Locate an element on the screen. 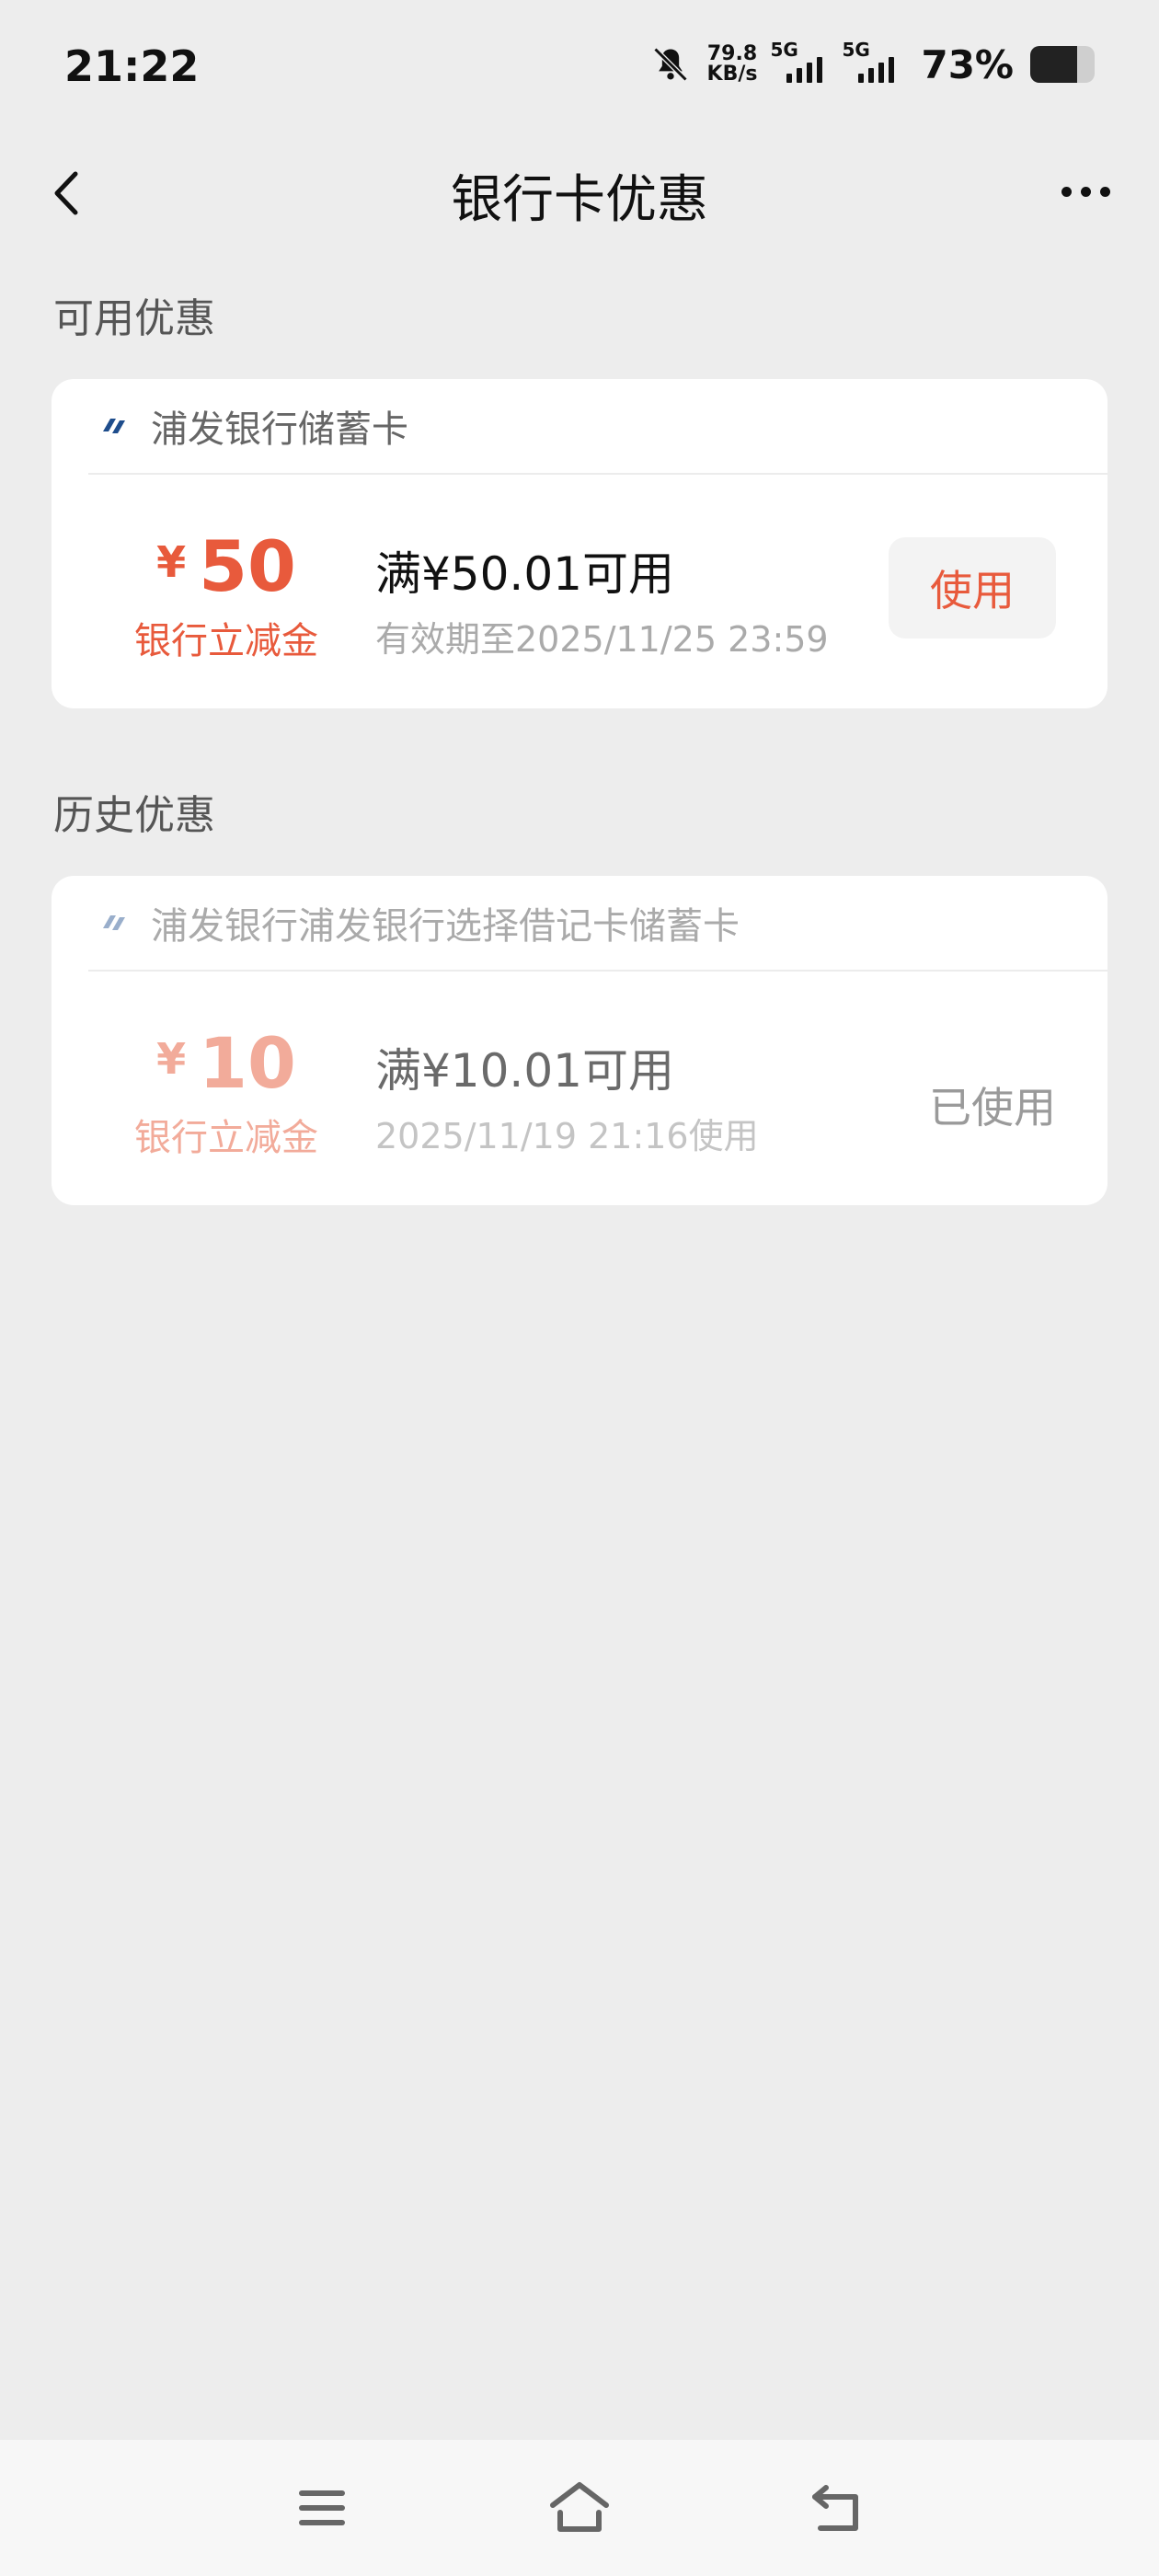 This screenshot has width=1159, height=2576. status-icons: 79.8 KB/s 5G 5G 73% is located at coordinates (872, 64).